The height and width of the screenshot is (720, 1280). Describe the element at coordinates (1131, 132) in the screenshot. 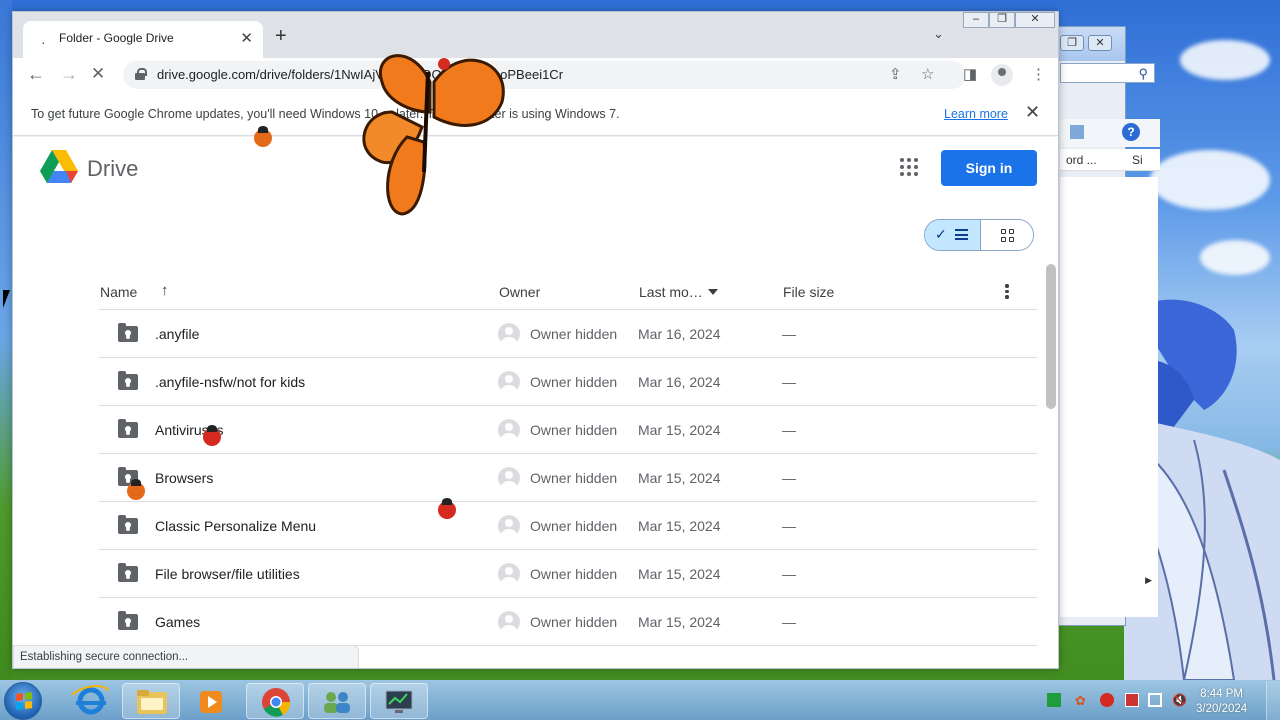

I see `help-icon: ?` at that location.